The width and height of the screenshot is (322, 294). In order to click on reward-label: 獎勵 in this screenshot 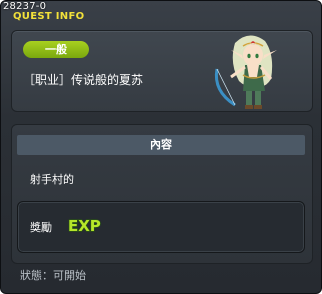, I will do `click(41, 227)`.